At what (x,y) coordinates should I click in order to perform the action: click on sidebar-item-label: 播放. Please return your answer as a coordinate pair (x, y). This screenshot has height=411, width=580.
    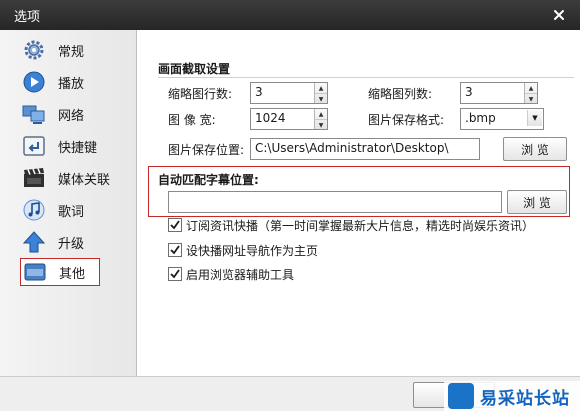
    Looking at the image, I should click on (71, 84).